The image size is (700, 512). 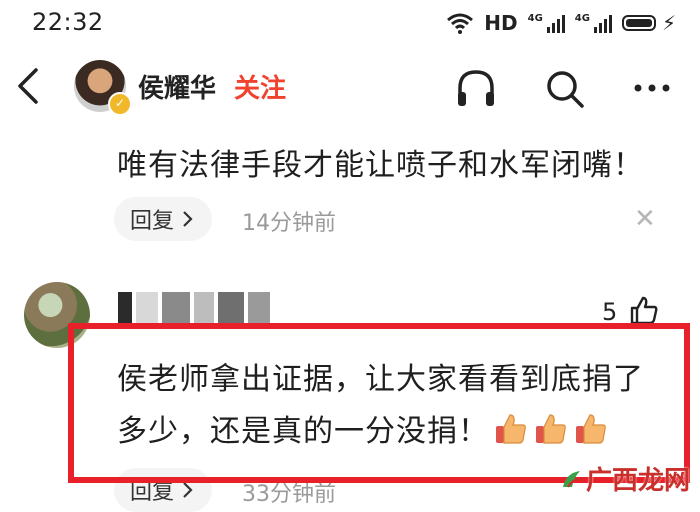 What do you see at coordinates (120, 104) in the screenshot?
I see `verified-badge-icon: ✓` at bounding box center [120, 104].